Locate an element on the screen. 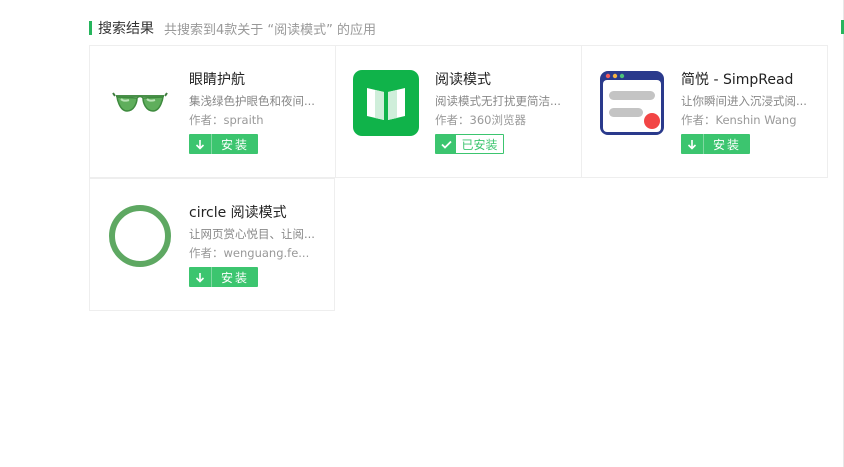  results-title: 搜索结果 is located at coordinates (126, 29).